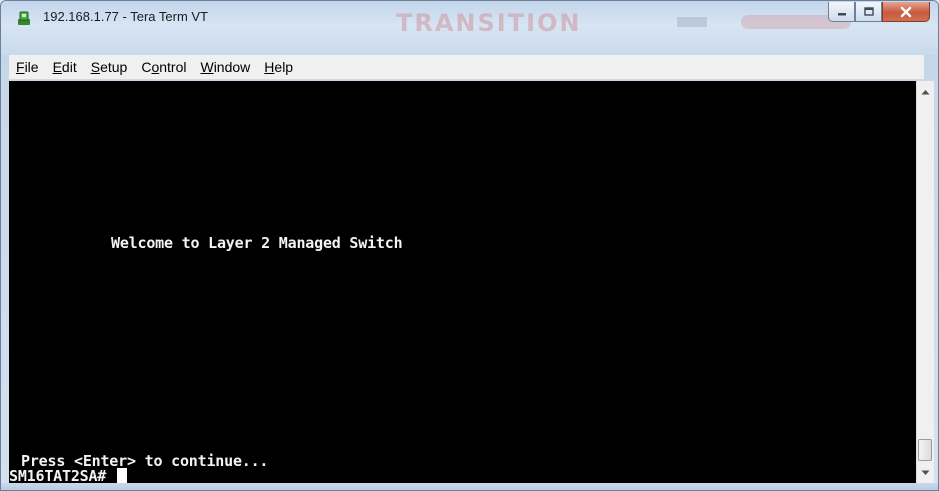  I want to click on menu-edit-label: dit, so click(69, 67).